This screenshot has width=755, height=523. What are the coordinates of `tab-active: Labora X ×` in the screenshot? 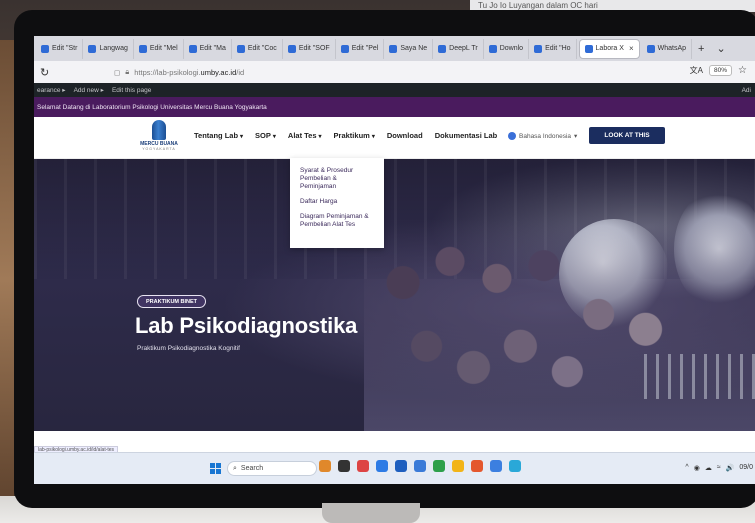 It's located at (609, 48).